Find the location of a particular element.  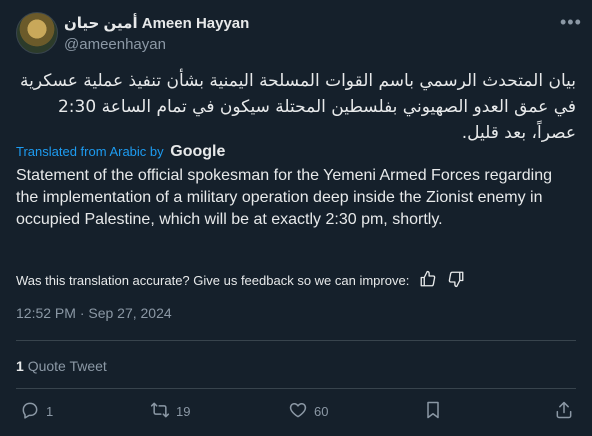

translation-attribution: Translated from Arabic by Google is located at coordinates (120, 152).